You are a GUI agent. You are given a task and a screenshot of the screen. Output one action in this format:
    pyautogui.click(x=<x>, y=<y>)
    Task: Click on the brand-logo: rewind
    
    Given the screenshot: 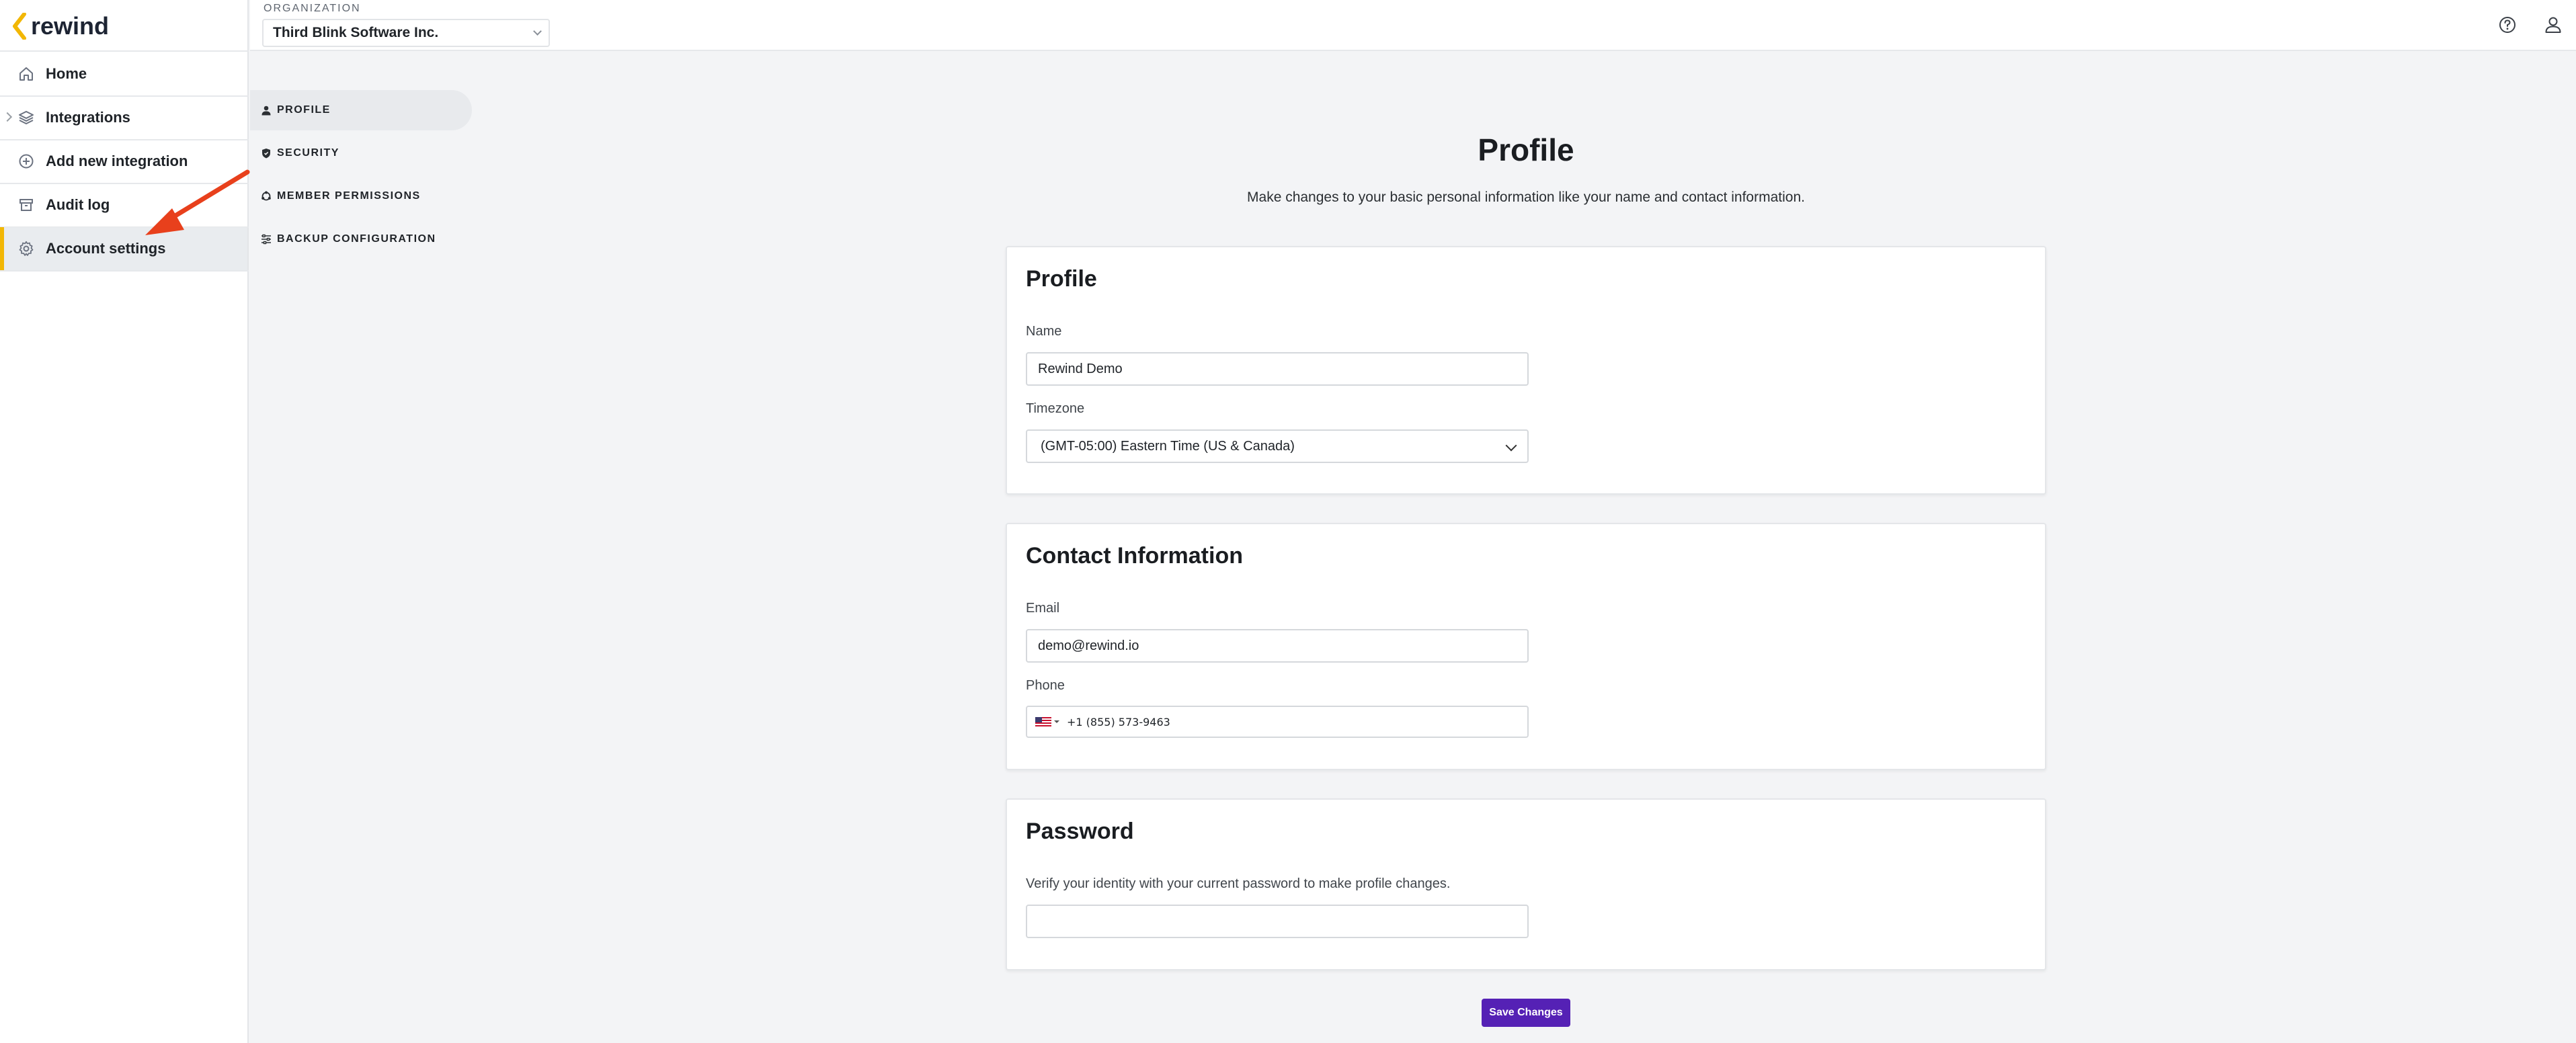 What is the action you would take?
    pyautogui.click(x=60, y=26)
    